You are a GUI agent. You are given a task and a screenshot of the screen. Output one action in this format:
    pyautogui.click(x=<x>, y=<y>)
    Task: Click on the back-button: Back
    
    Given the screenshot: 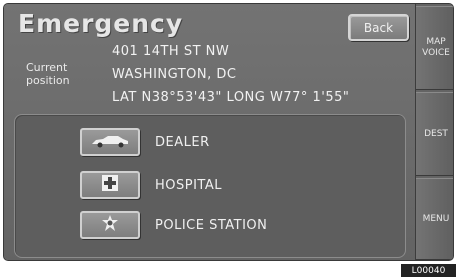 What is the action you would take?
    pyautogui.click(x=378, y=27)
    